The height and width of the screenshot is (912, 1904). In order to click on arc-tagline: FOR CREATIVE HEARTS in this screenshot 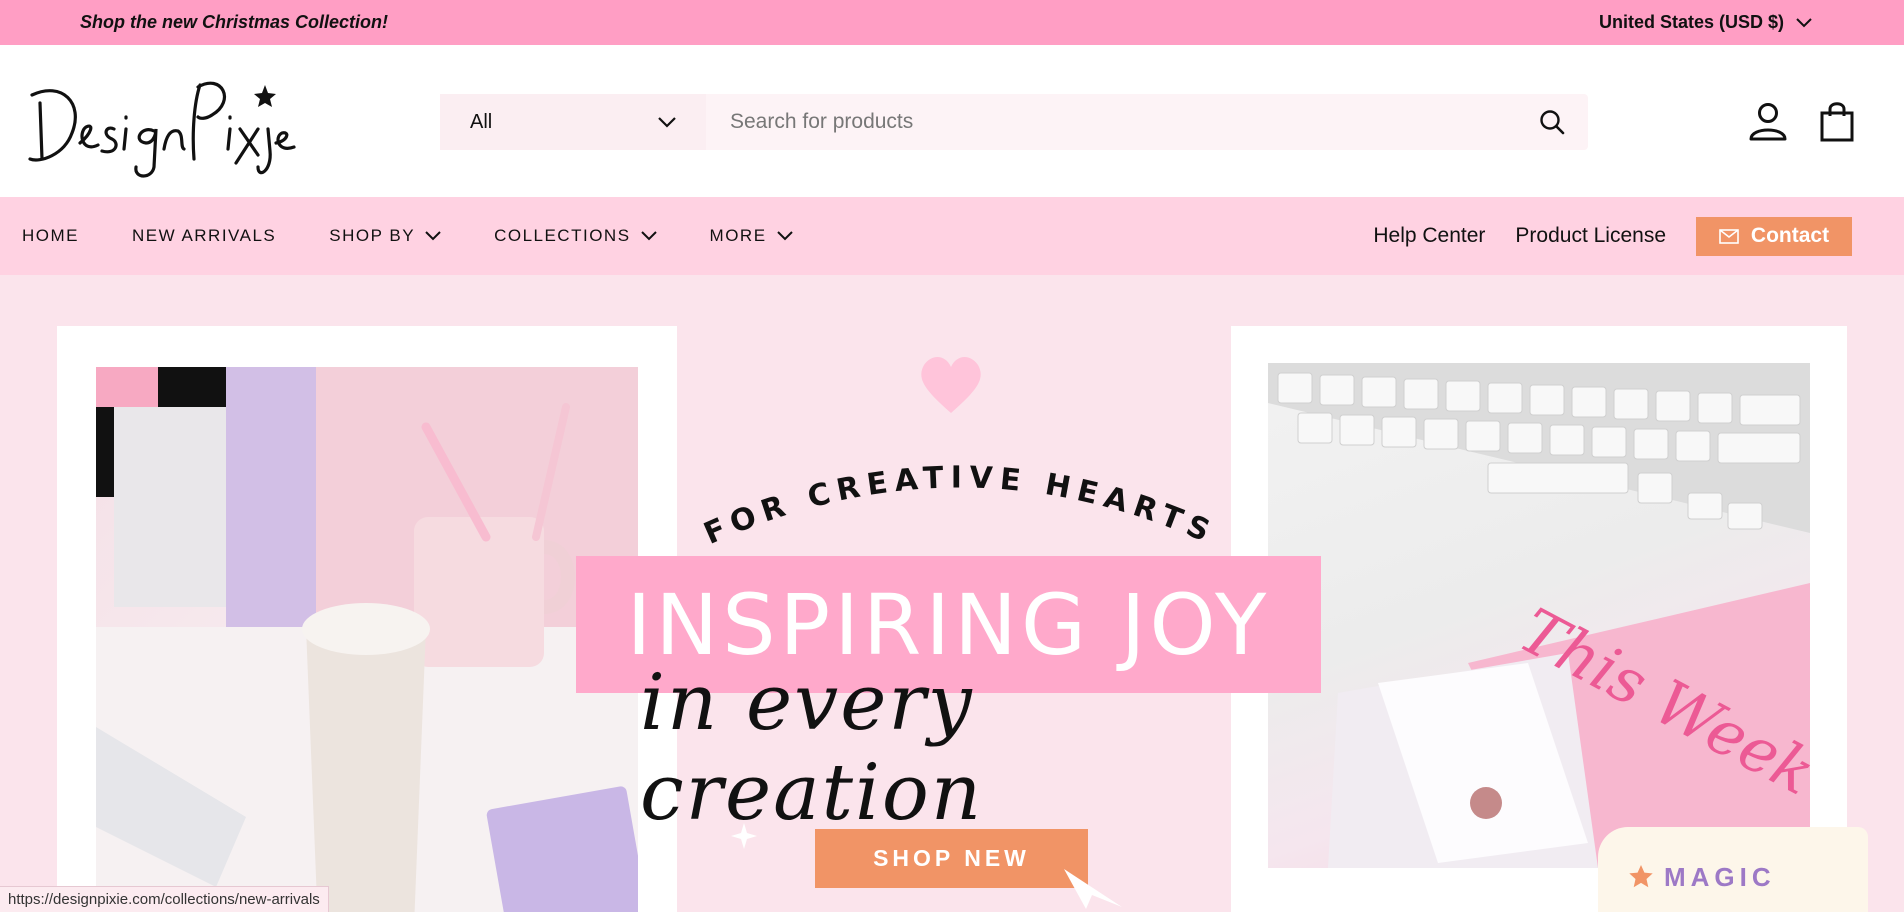, I will do `click(960, 502)`.